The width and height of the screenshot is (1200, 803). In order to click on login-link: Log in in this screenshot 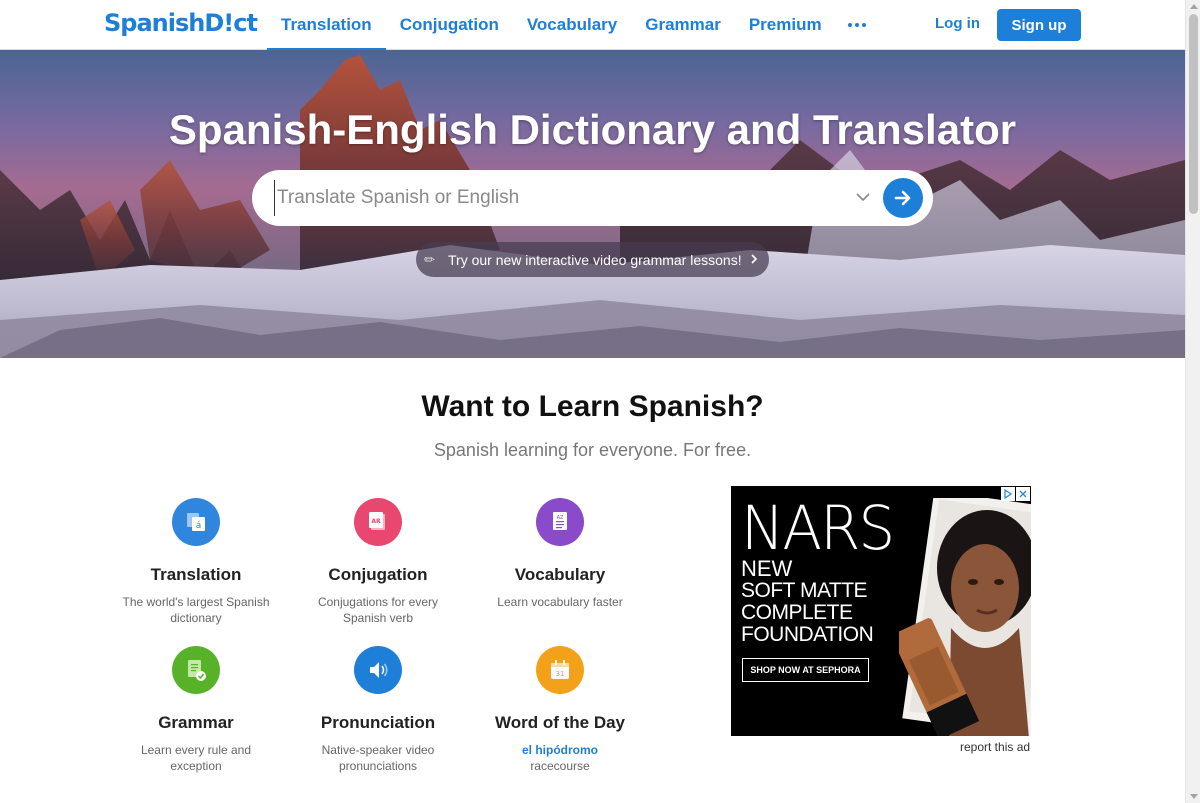, I will do `click(957, 23)`.